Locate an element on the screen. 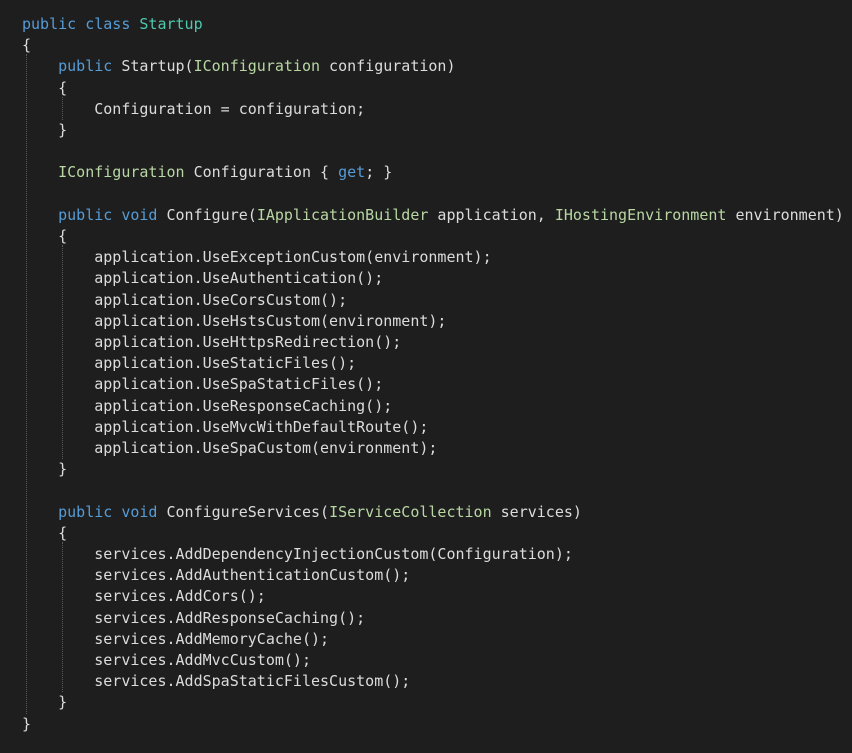 This screenshot has height=753, width=852. code-token: application.UseSpaCustom(environment); is located at coordinates (230, 448).